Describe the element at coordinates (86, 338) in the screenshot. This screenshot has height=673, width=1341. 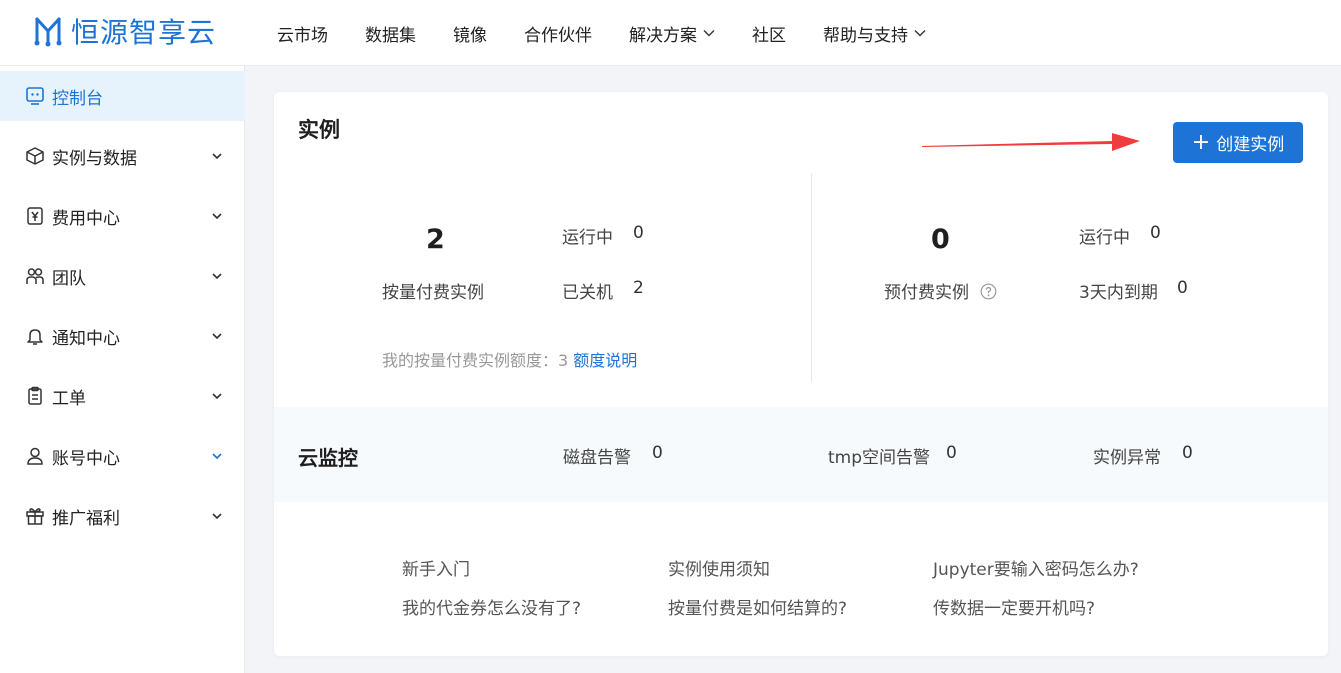
I see `sidebar-item-label: 通知中心` at that location.